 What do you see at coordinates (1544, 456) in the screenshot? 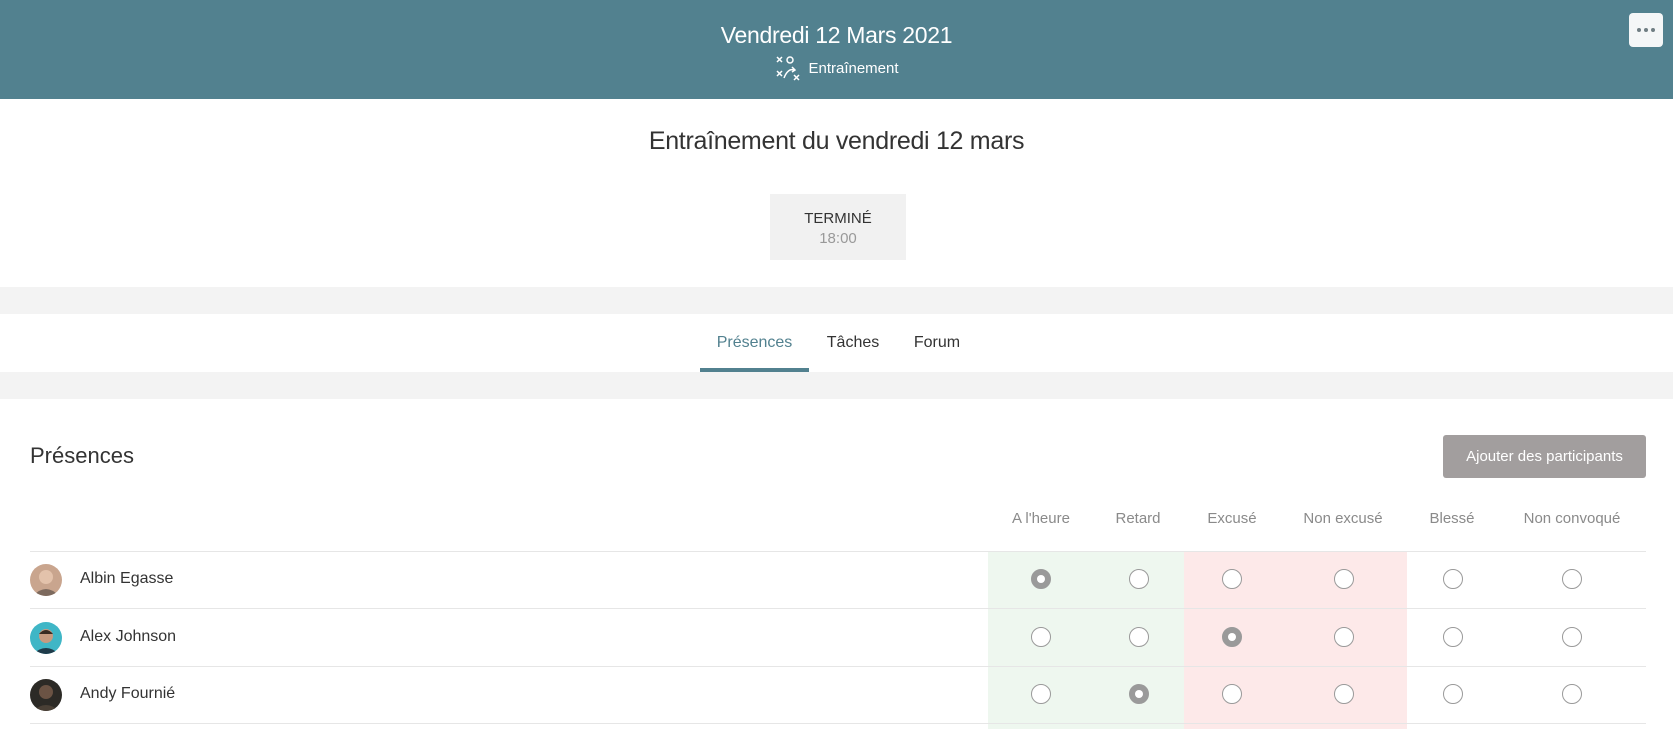
I see `add-participants-button: Ajouter des participants` at bounding box center [1544, 456].